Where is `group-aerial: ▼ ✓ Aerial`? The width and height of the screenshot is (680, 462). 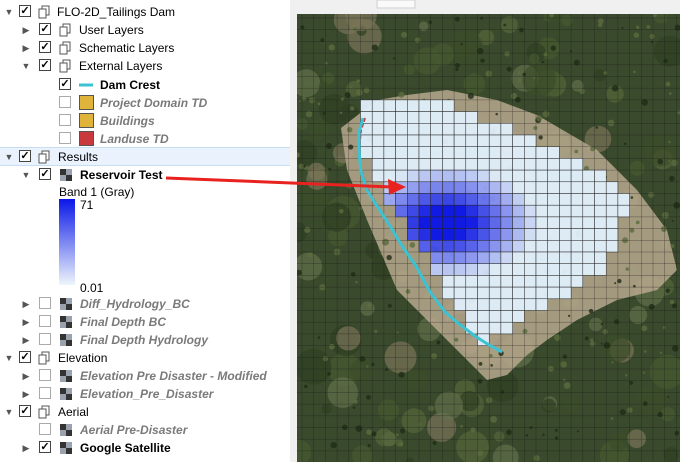
group-aerial: ▼ ✓ Aerial is located at coordinates (145, 412).